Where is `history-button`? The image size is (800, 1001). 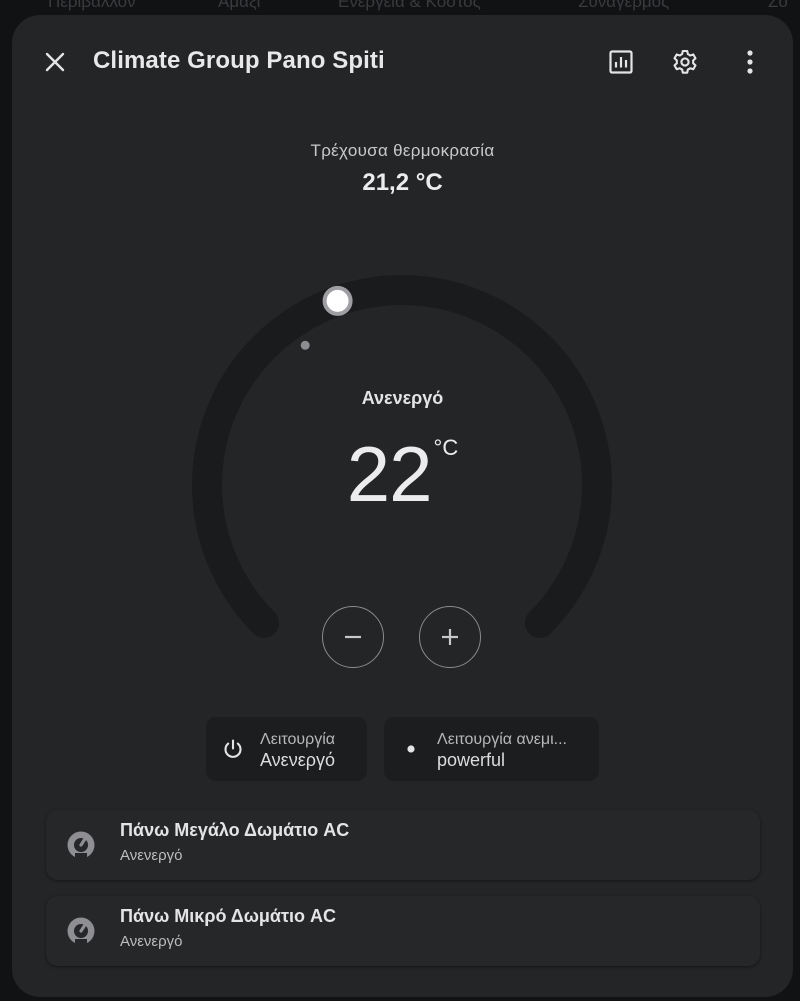 history-button is located at coordinates (621, 62).